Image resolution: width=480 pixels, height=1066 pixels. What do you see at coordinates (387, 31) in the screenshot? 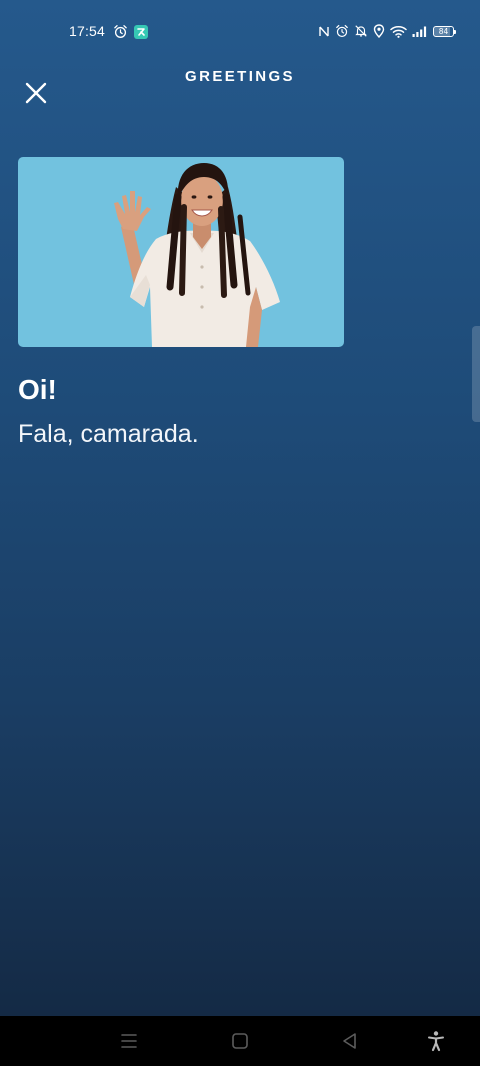
I see `status-right-icons: 84` at bounding box center [387, 31].